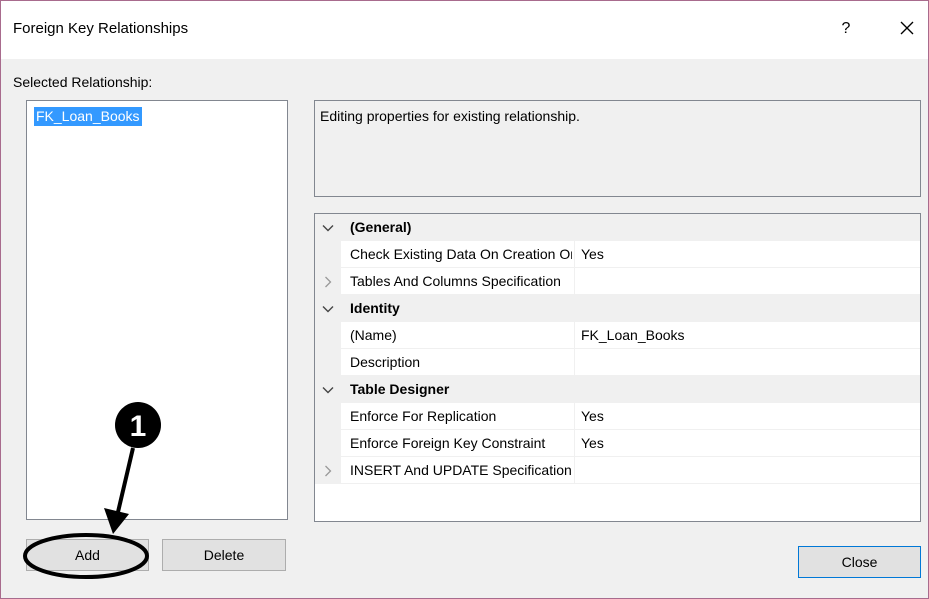 The image size is (929, 599). What do you see at coordinates (87, 555) in the screenshot?
I see `add-button: Add` at bounding box center [87, 555].